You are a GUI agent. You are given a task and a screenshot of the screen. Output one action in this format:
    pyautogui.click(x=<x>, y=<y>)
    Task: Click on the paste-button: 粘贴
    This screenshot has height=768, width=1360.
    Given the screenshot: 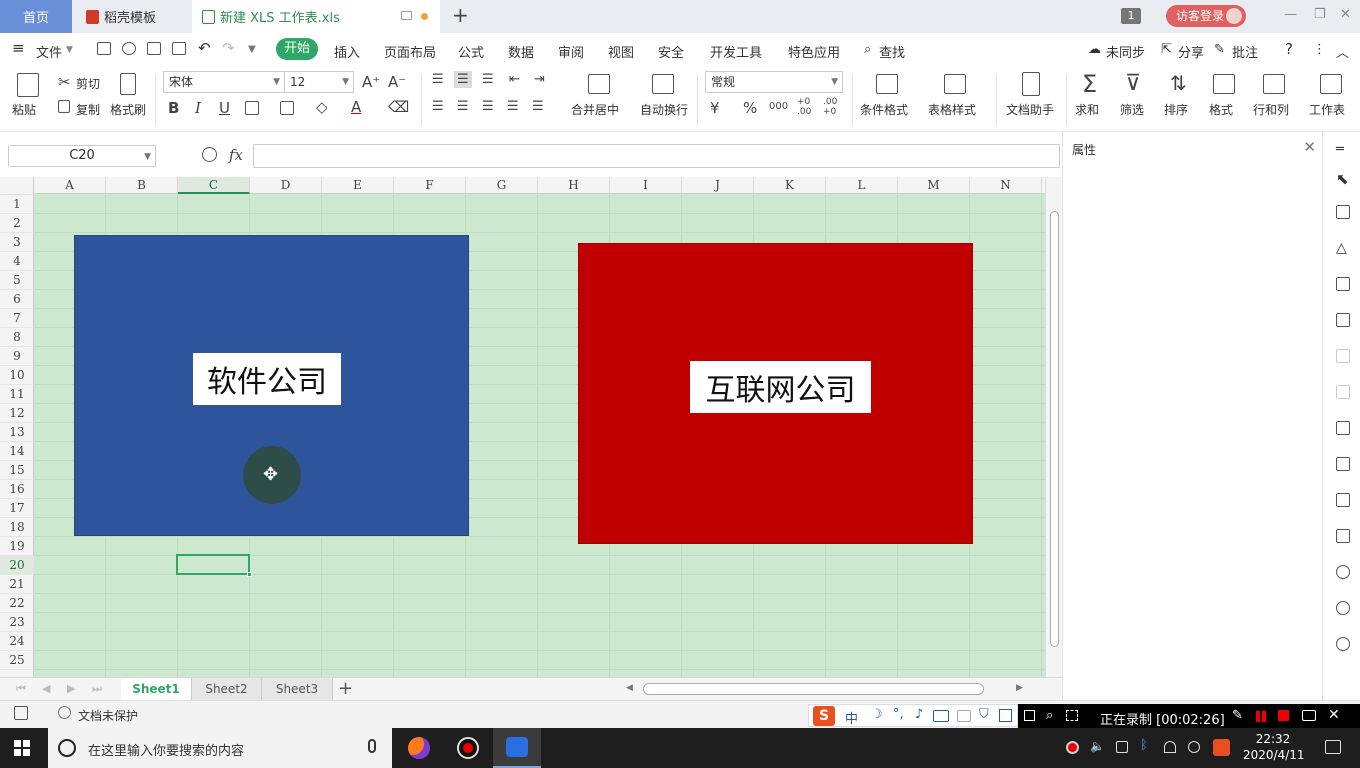 What is the action you would take?
    pyautogui.click(x=24, y=109)
    